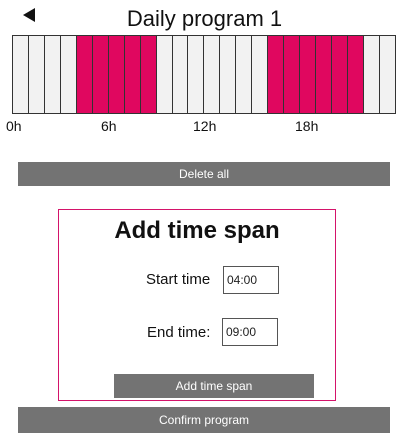 This screenshot has width=409, height=434. What do you see at coordinates (179, 332) in the screenshot?
I see `end-time-label: End time:` at bounding box center [179, 332].